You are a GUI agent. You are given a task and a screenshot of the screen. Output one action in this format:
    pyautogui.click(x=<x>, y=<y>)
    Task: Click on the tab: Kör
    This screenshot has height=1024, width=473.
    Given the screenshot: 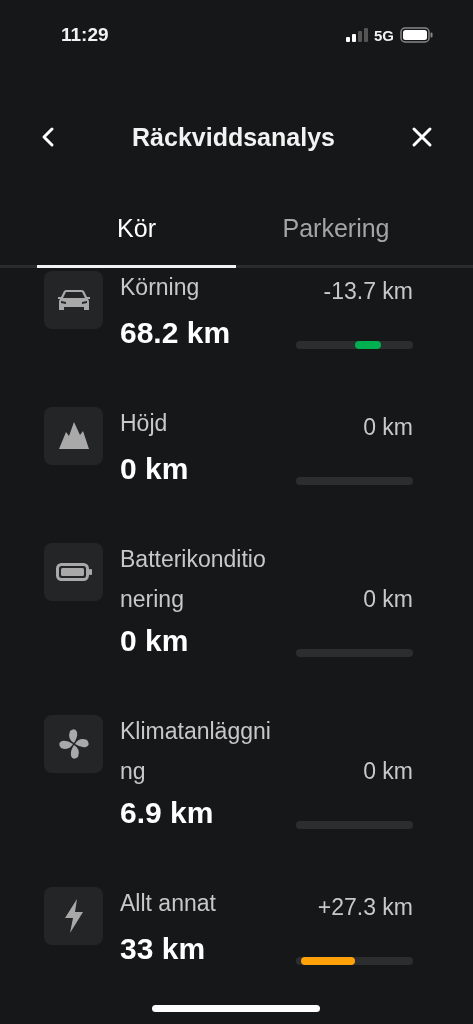 What is the action you would take?
    pyautogui.click(x=136, y=236)
    